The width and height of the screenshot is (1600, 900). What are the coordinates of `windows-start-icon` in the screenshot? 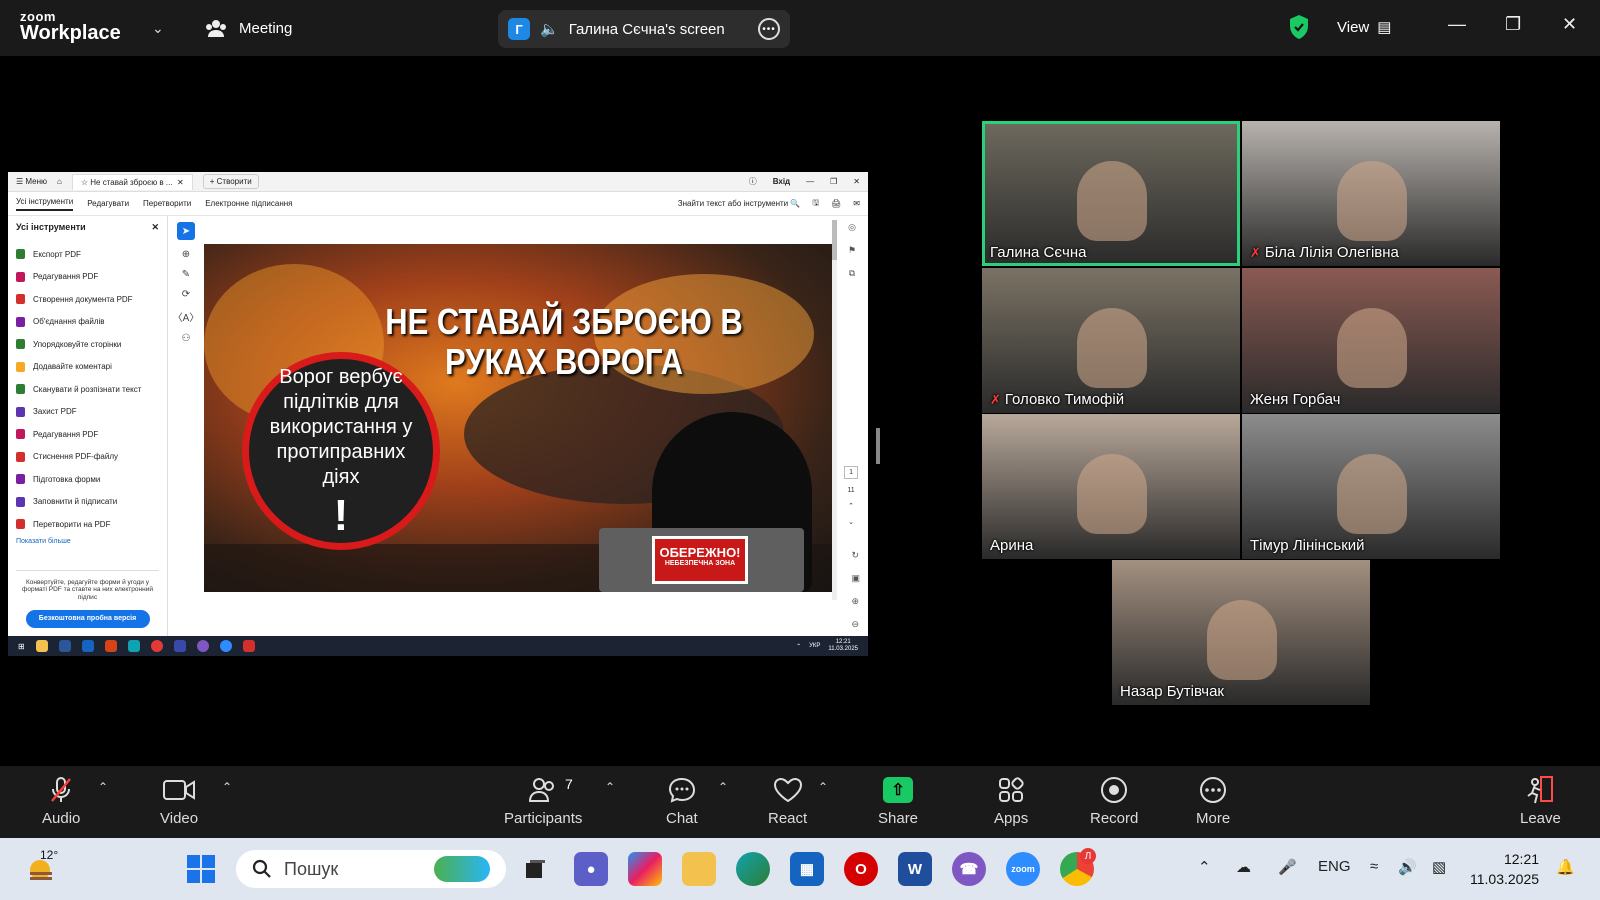 It's located at (201, 869).